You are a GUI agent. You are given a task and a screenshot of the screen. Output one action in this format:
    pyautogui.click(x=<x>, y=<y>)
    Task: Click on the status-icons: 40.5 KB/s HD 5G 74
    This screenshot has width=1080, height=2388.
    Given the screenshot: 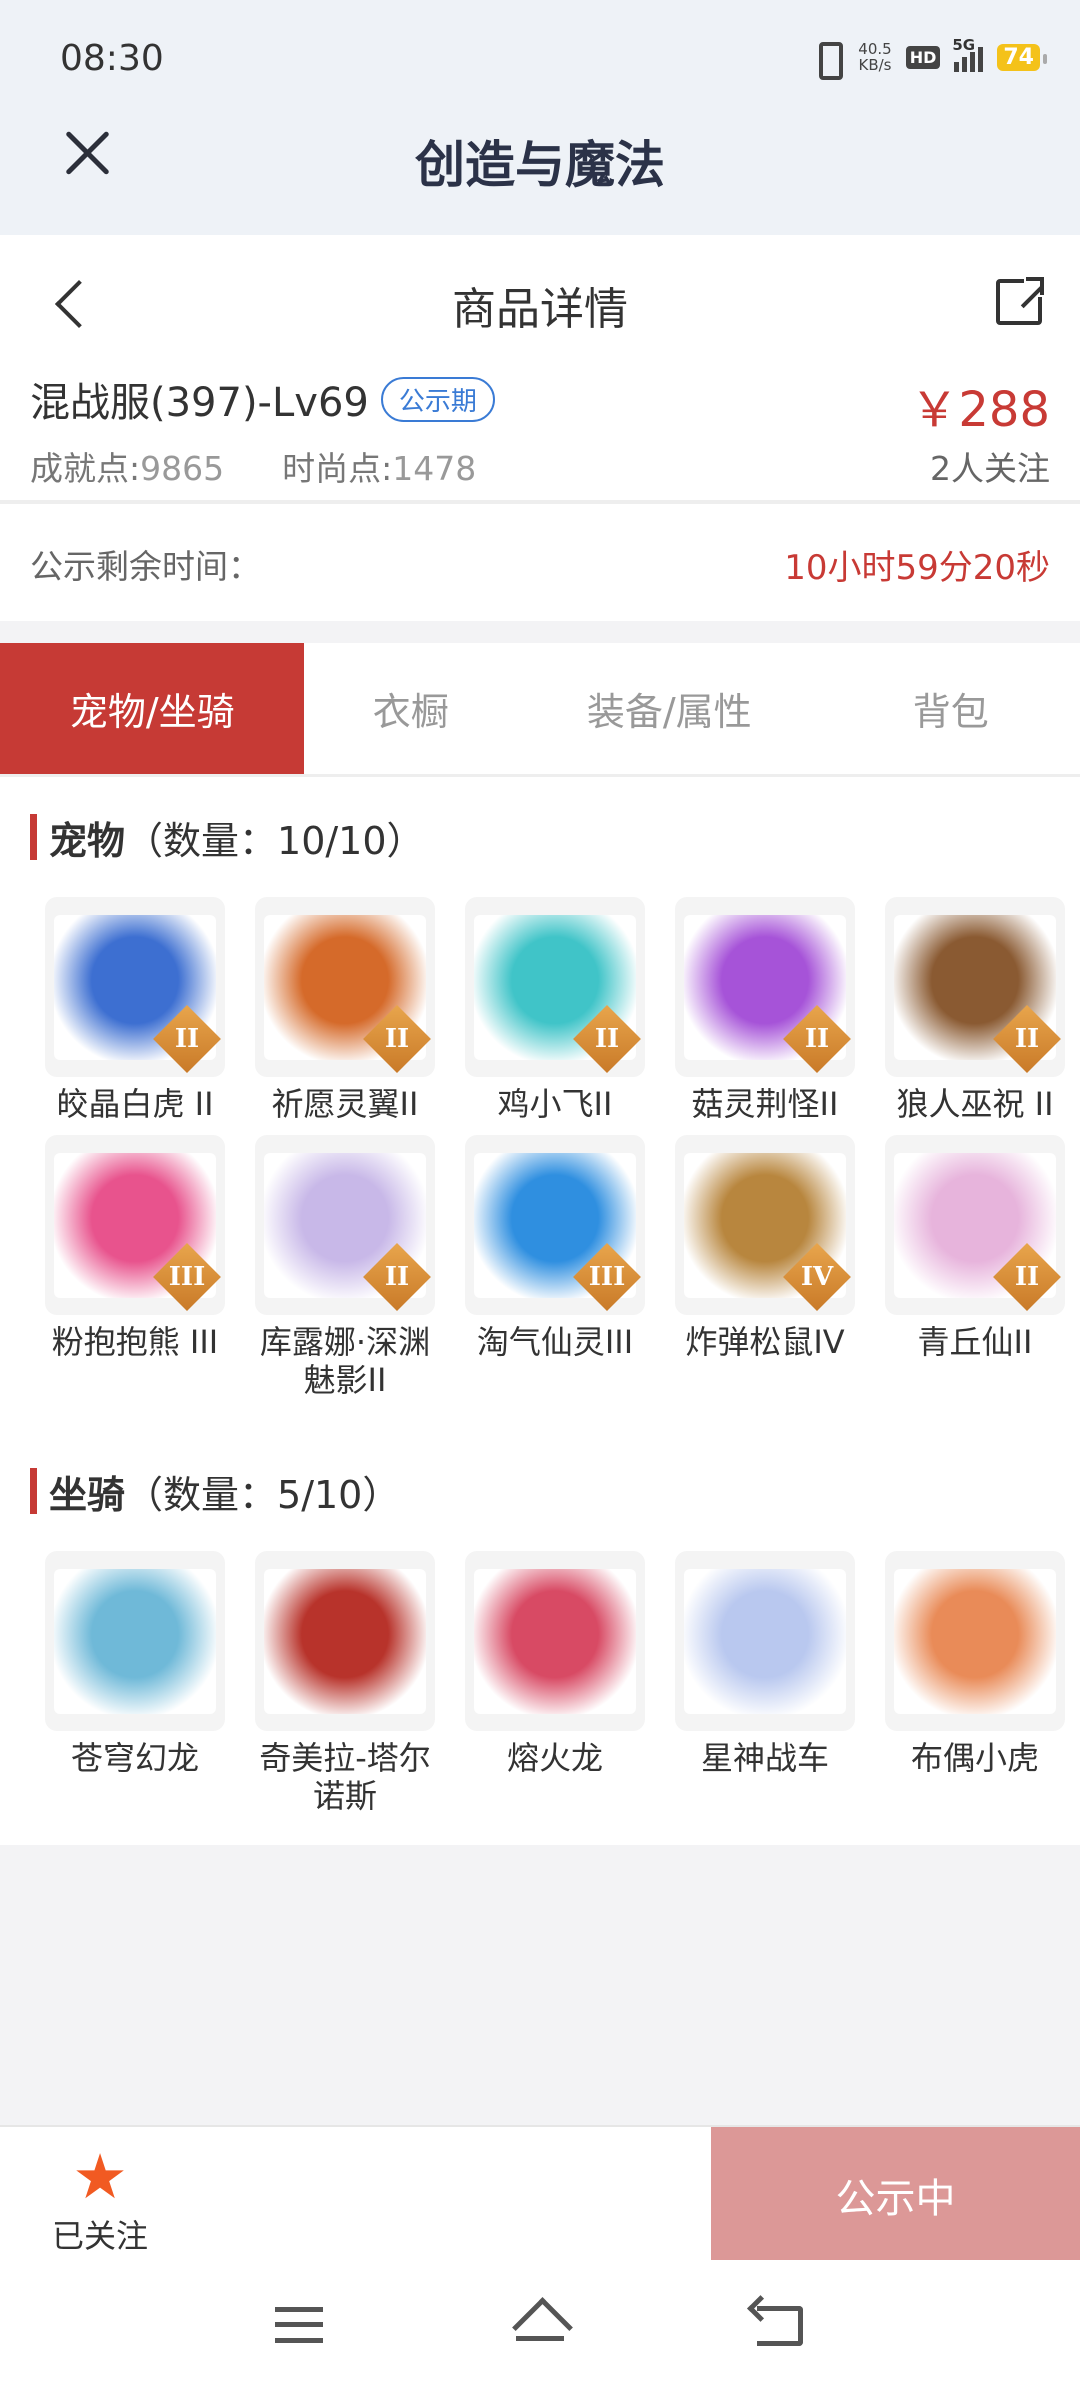 What is the action you would take?
    pyautogui.click(x=928, y=58)
    